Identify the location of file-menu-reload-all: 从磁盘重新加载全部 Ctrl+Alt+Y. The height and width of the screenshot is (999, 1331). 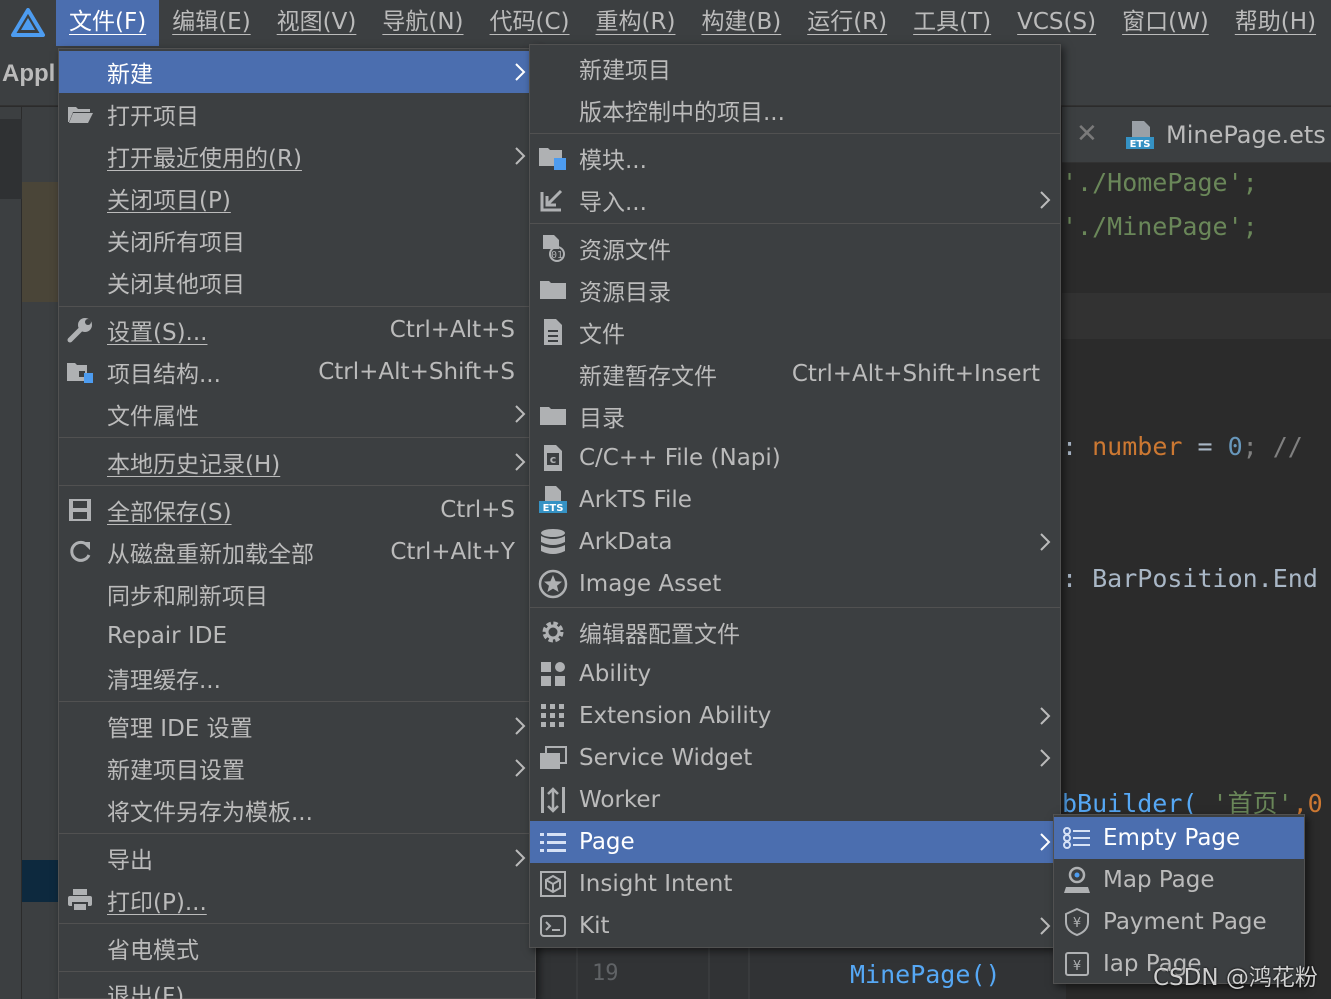
(297, 552).